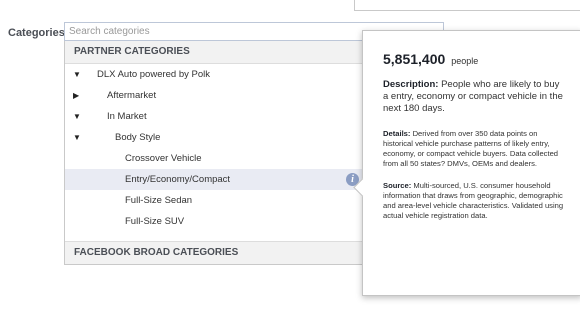 The height and width of the screenshot is (326, 580). I want to click on tree-item-label: Aftermarket, so click(132, 95).